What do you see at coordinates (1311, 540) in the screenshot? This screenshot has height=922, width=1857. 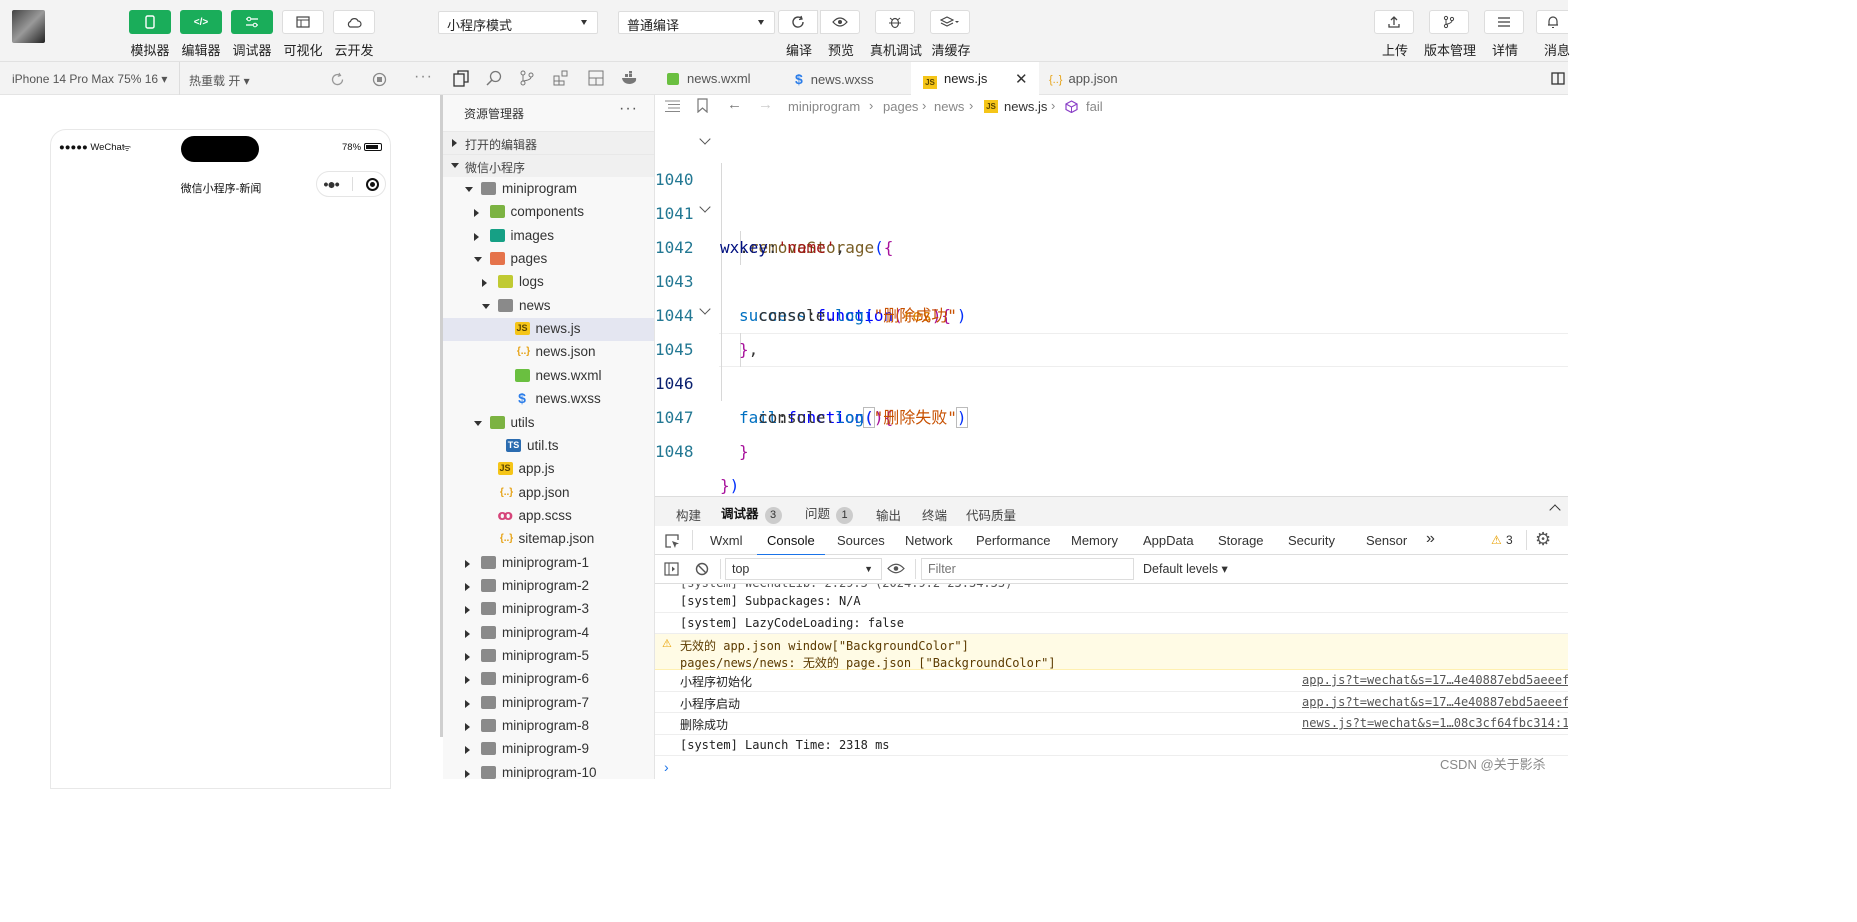 I see `devtools-tab-security: Security` at bounding box center [1311, 540].